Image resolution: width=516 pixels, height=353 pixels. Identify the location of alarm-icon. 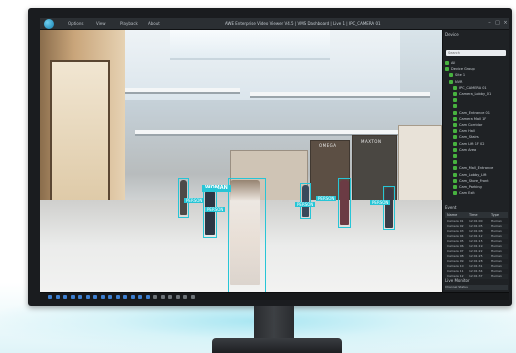
(185, 297).